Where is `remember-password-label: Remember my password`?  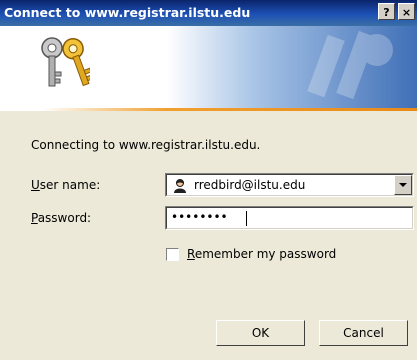 remember-password-label: Remember my password is located at coordinates (261, 254).